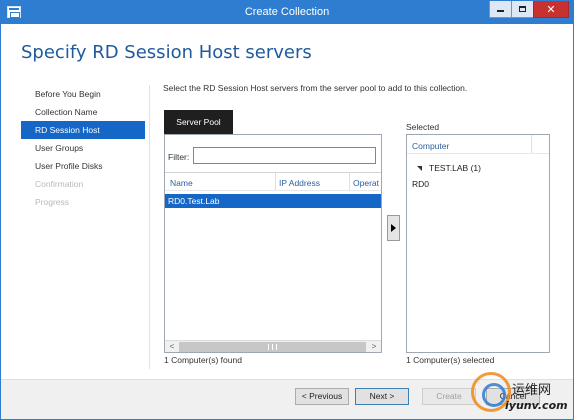  I want to click on column-header-name: Name, so click(181, 183).